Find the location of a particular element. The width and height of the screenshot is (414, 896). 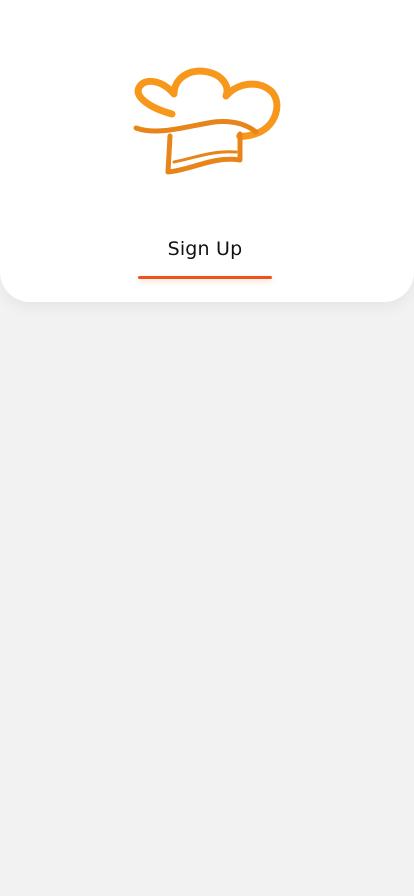

active-tab-indicator is located at coordinates (205, 277).